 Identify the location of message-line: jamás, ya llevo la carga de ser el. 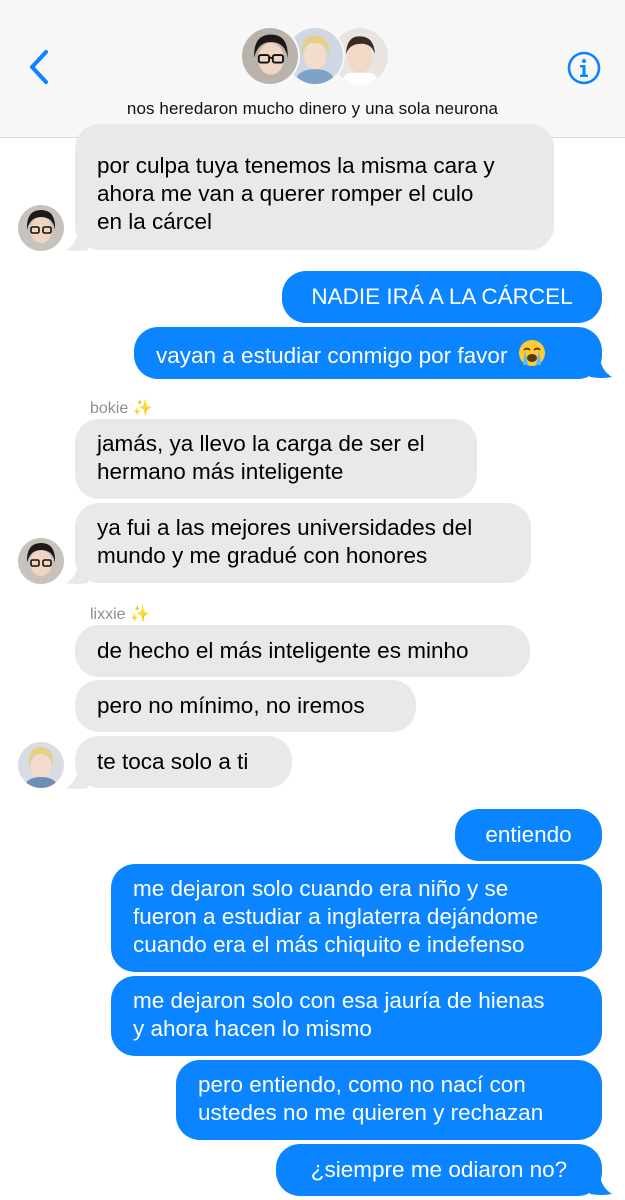
(261, 443).